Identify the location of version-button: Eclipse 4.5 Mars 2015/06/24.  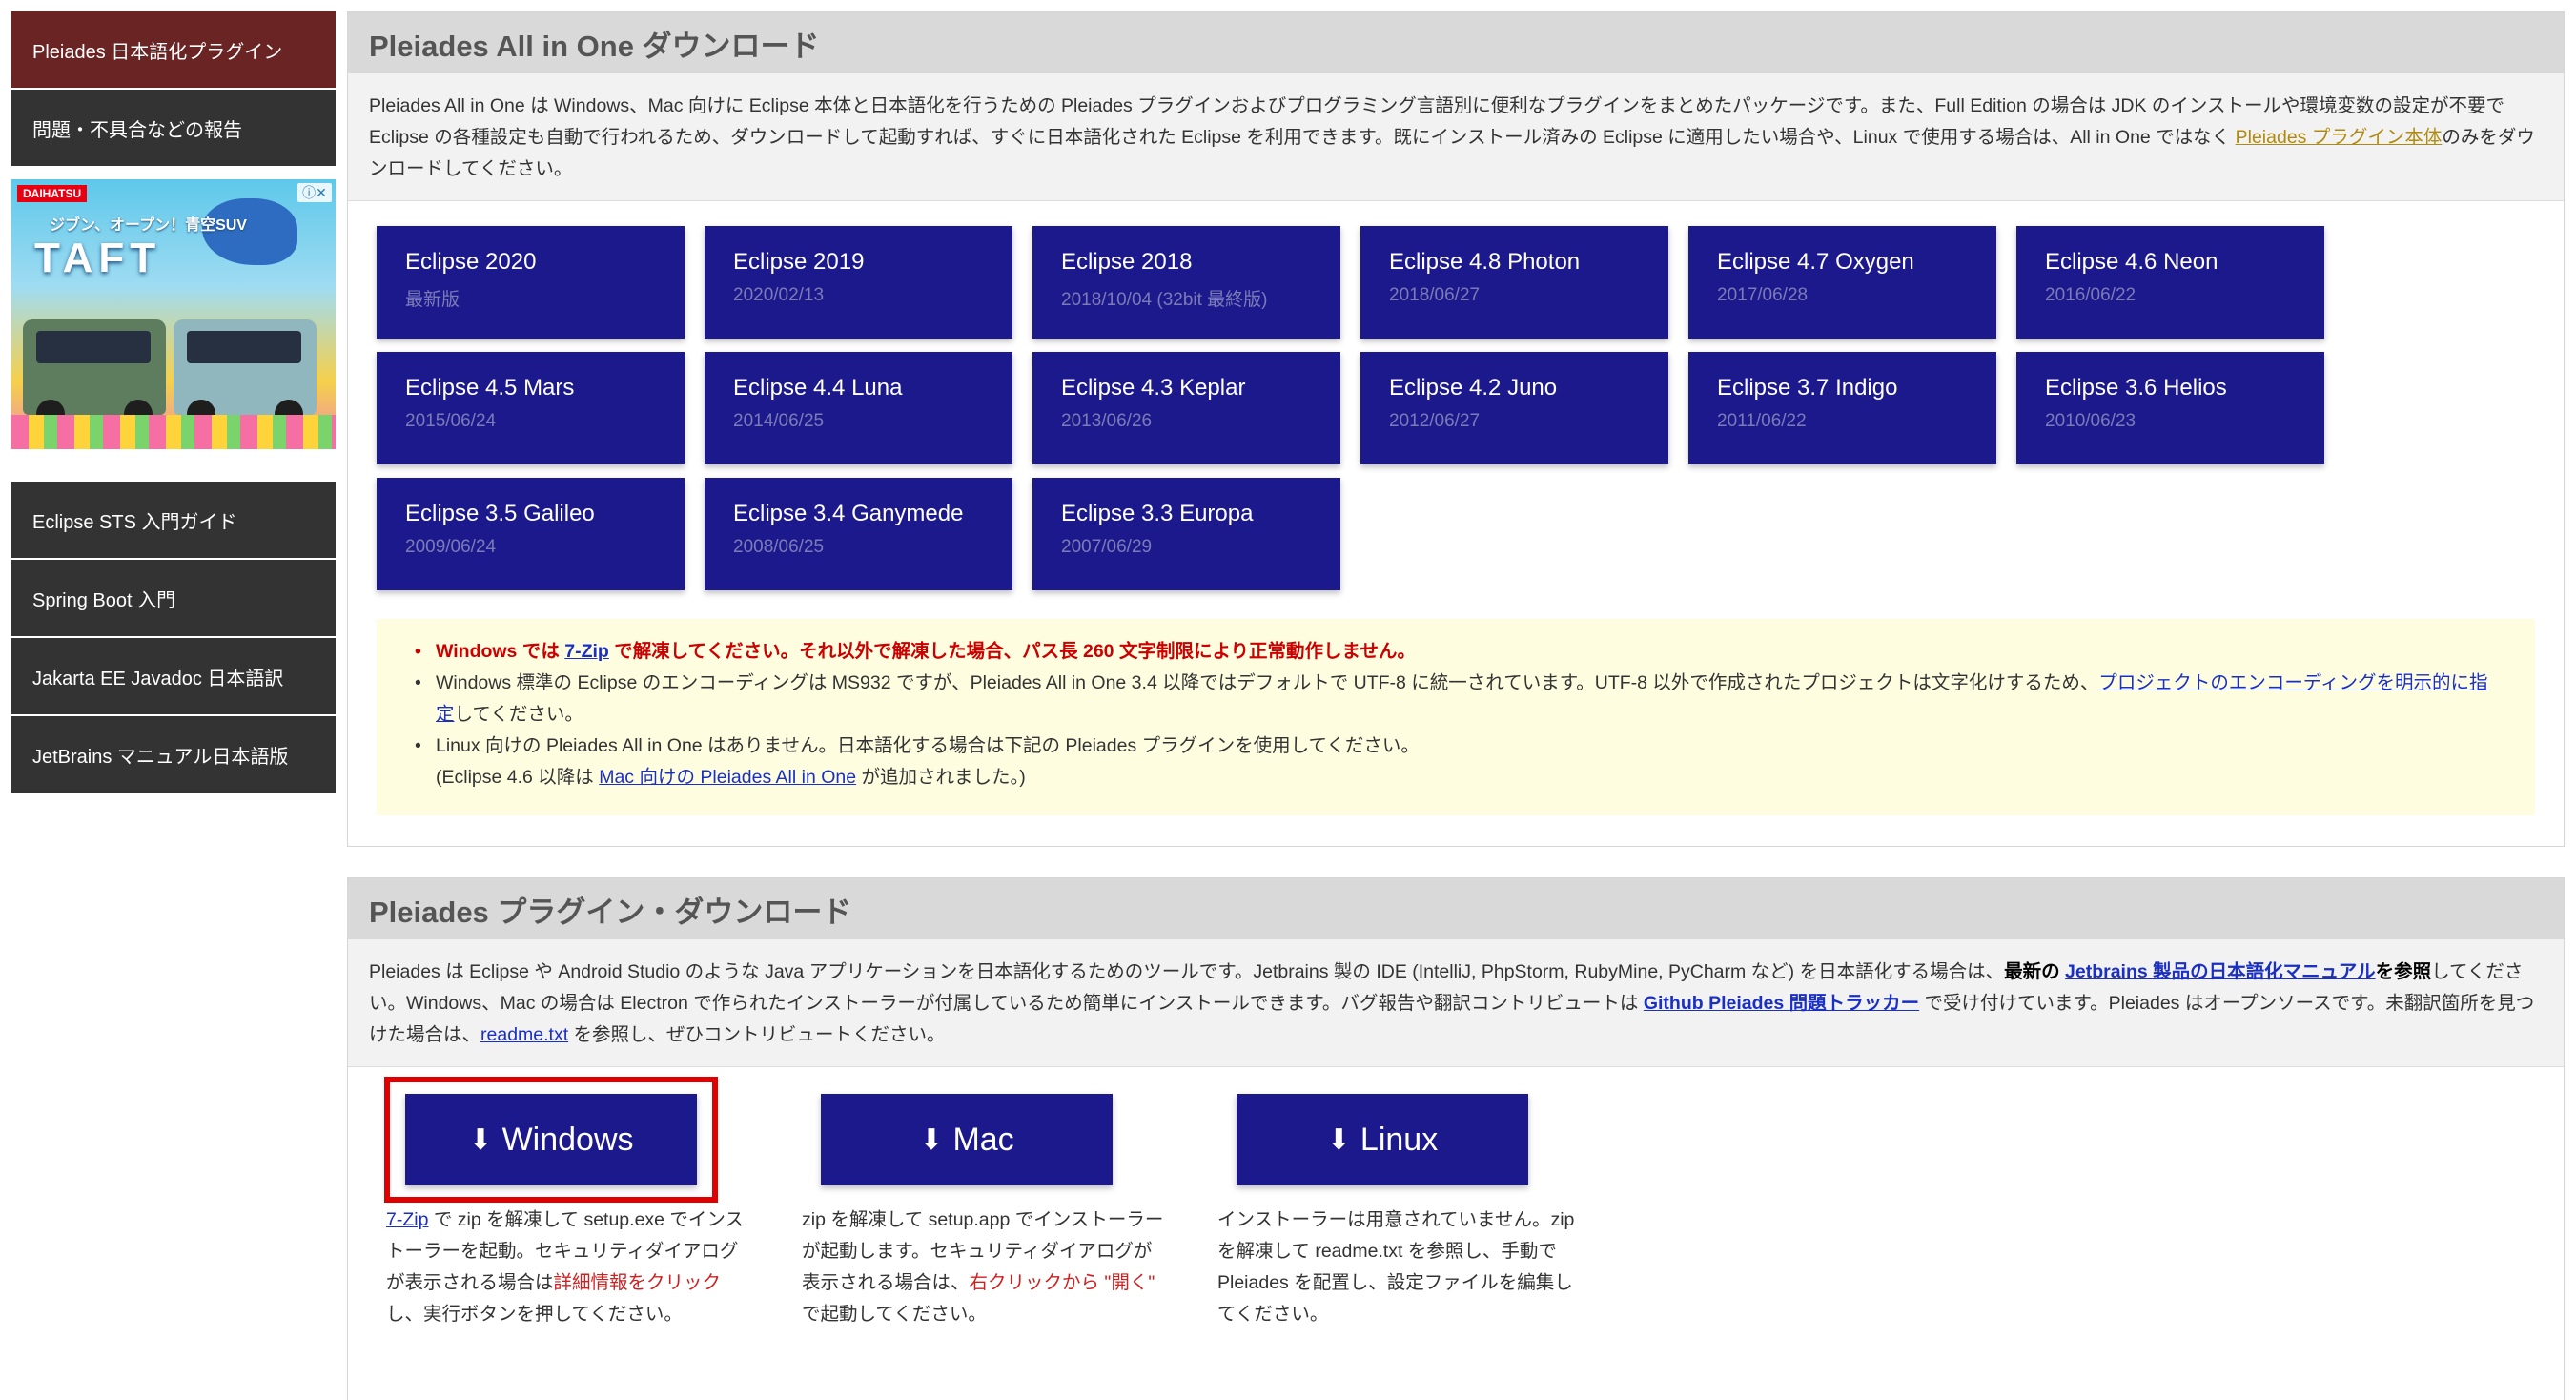
(531, 408).